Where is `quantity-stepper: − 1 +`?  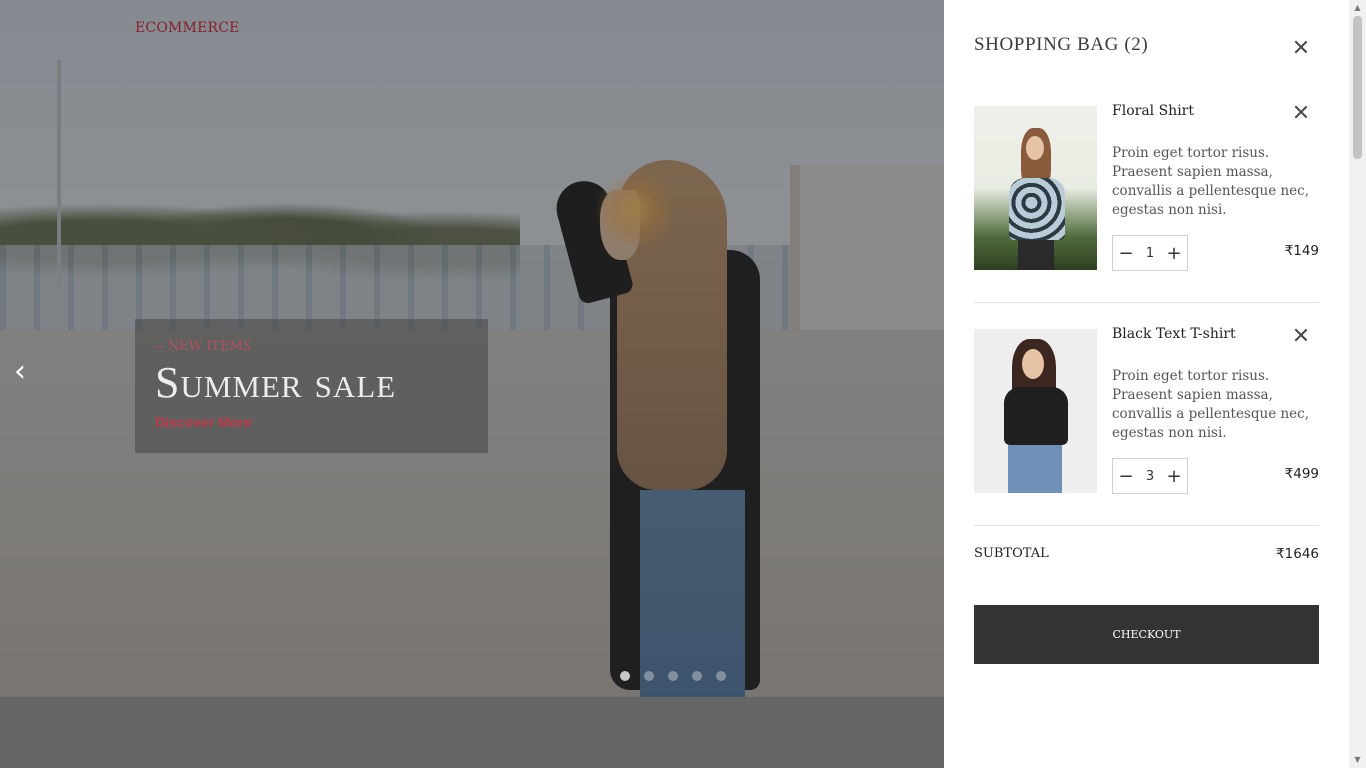 quantity-stepper: − 1 + is located at coordinates (1150, 253).